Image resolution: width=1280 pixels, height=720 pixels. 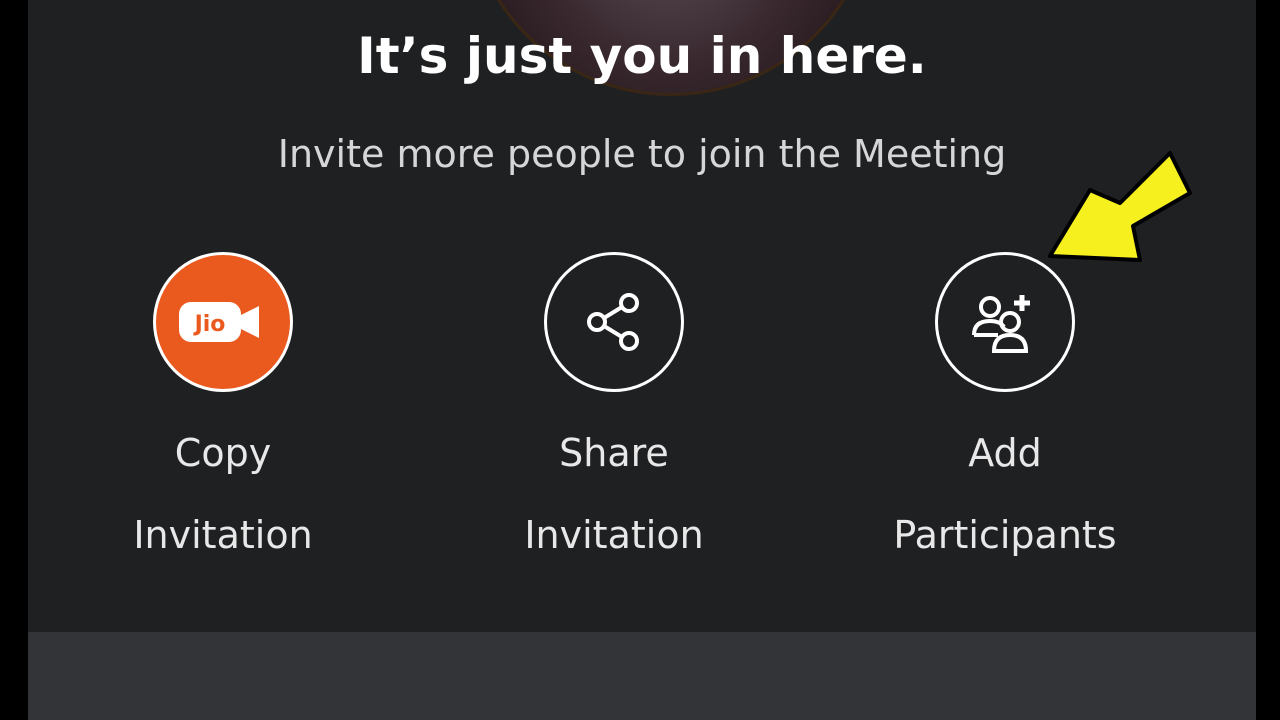 I want to click on copy-invitation-label: Copy Invitation, so click(x=223, y=494).